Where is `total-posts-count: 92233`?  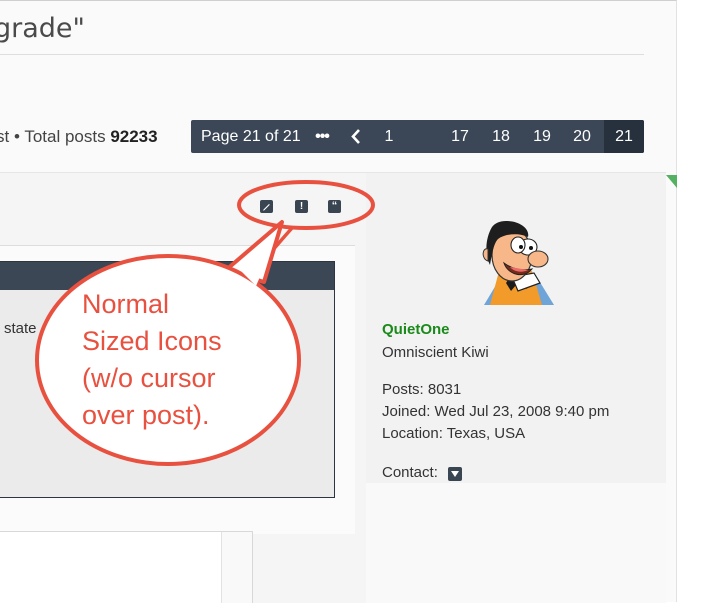
total-posts-count: 92233 is located at coordinates (134, 136).